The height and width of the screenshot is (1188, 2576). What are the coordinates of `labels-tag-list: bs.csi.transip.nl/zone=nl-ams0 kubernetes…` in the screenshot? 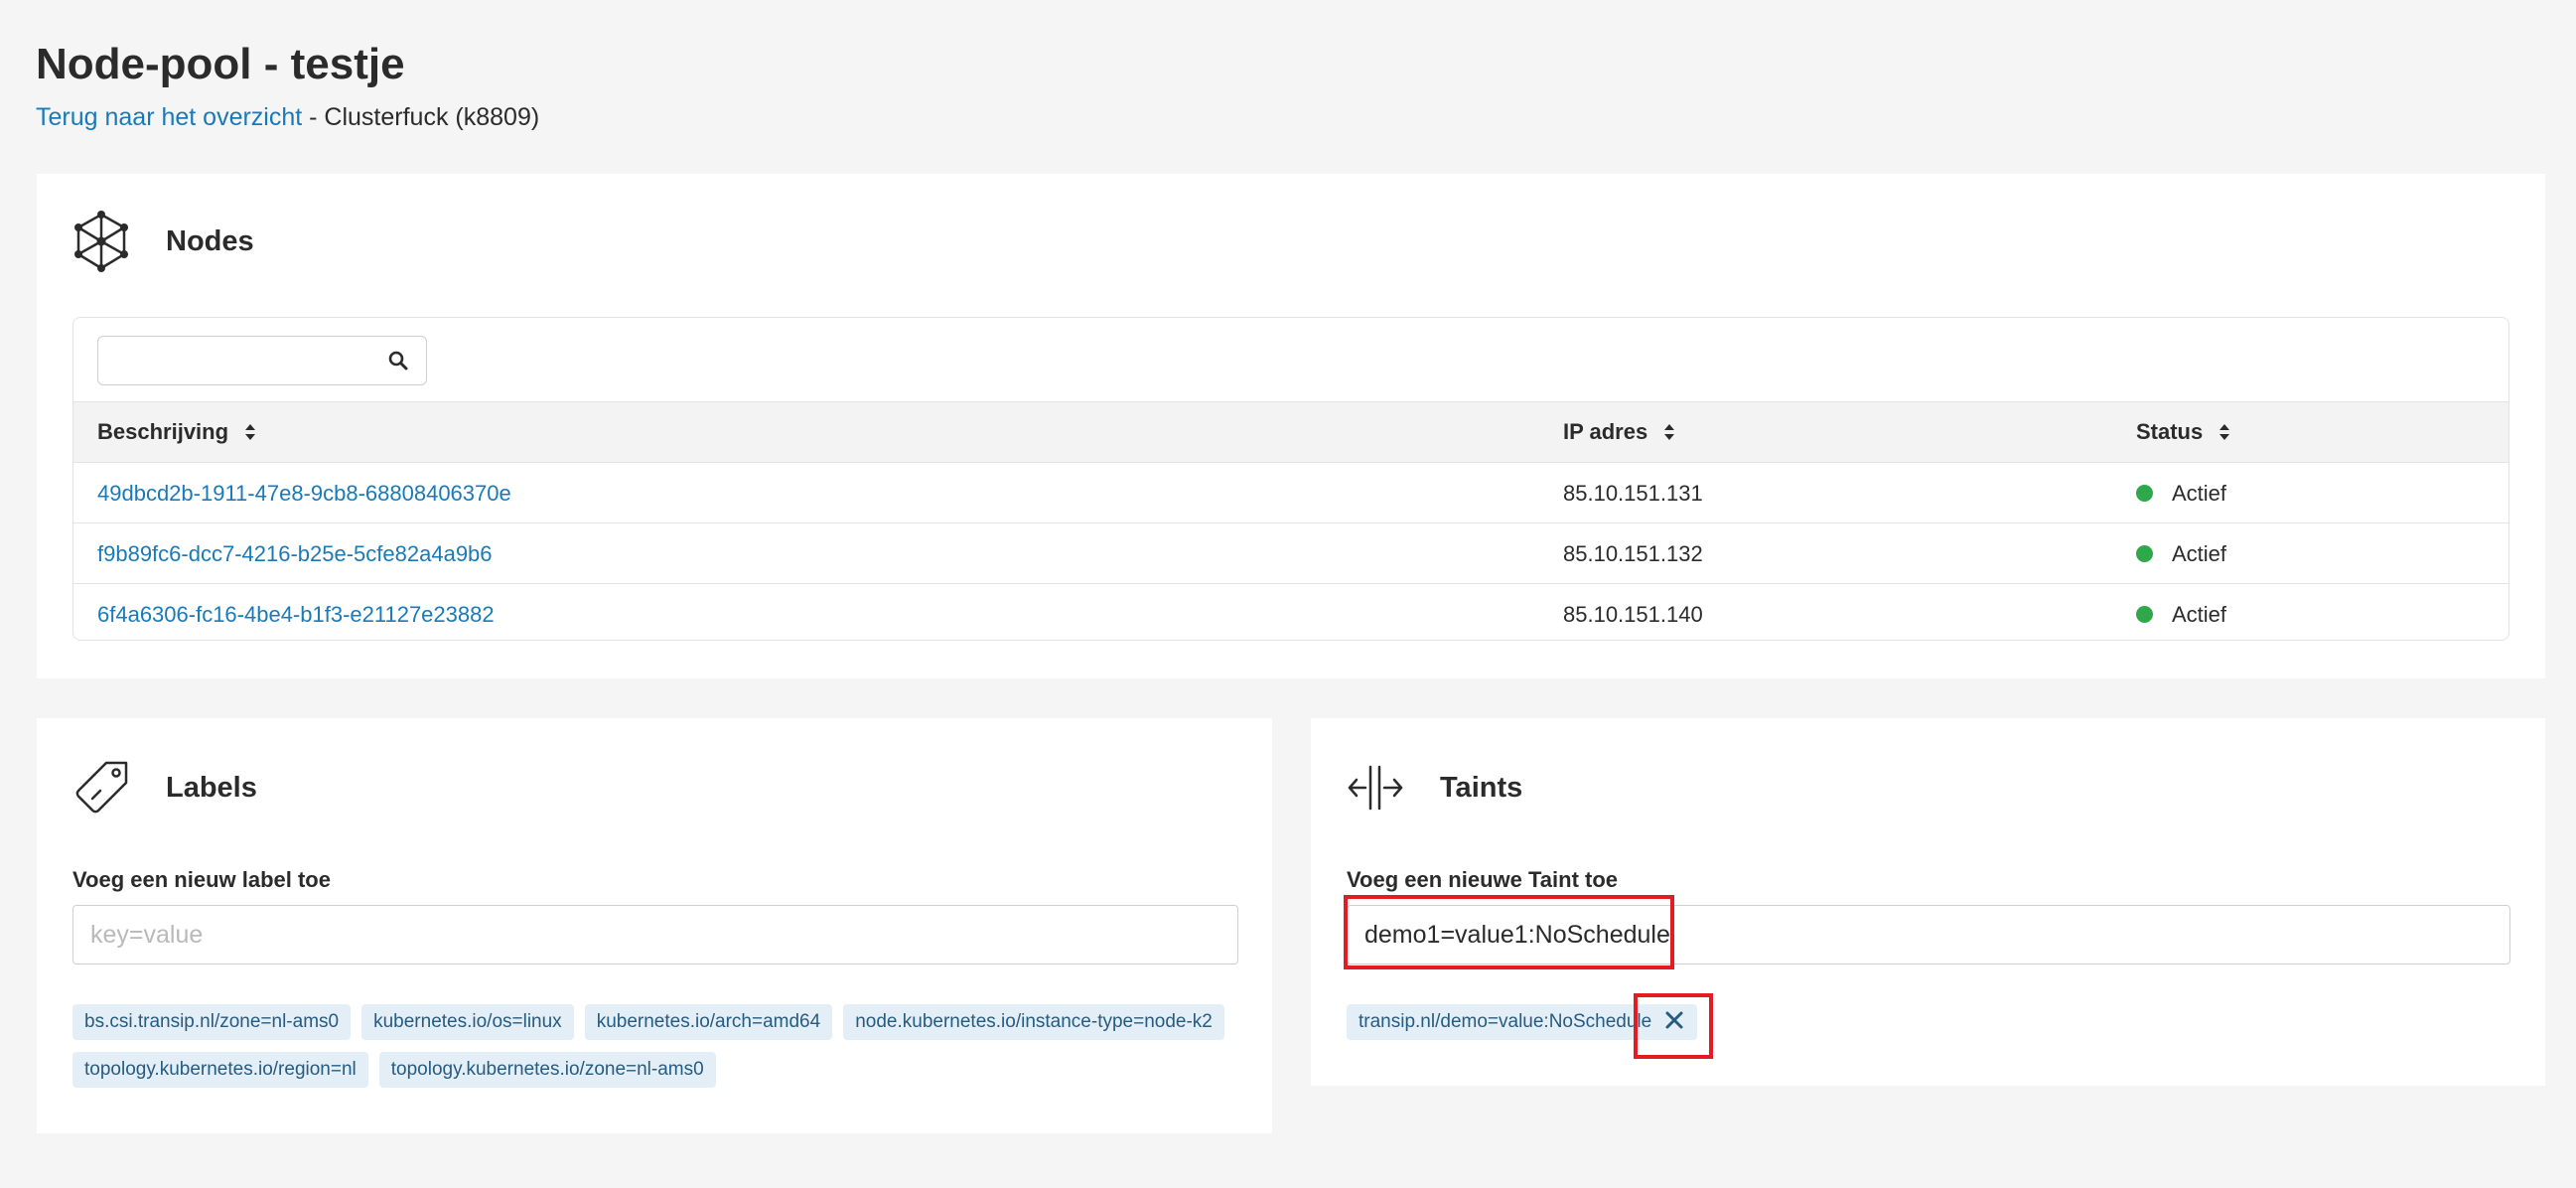 It's located at (658, 1052).